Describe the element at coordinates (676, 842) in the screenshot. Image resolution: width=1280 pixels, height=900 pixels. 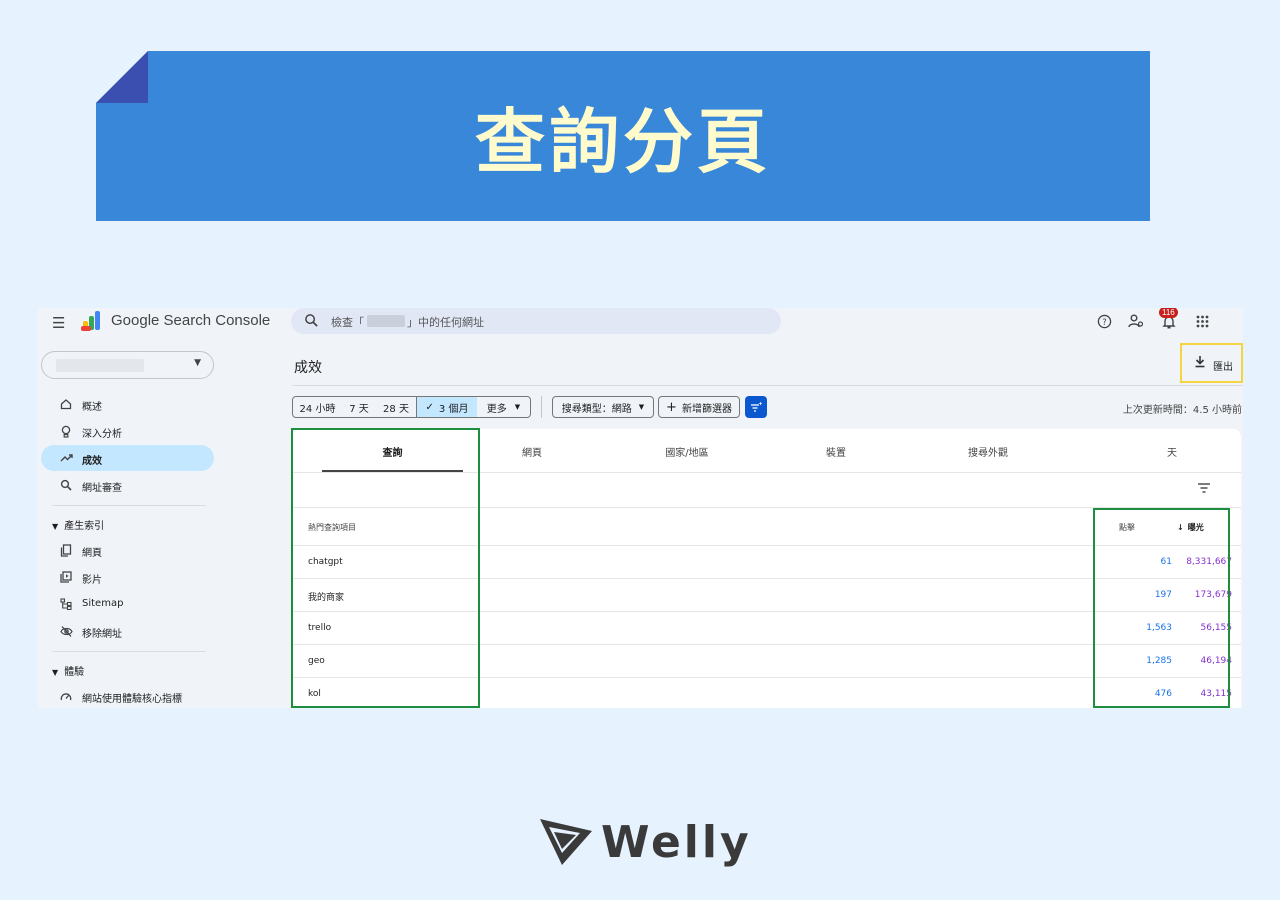
I see `welly-brand-text: Welly` at that location.